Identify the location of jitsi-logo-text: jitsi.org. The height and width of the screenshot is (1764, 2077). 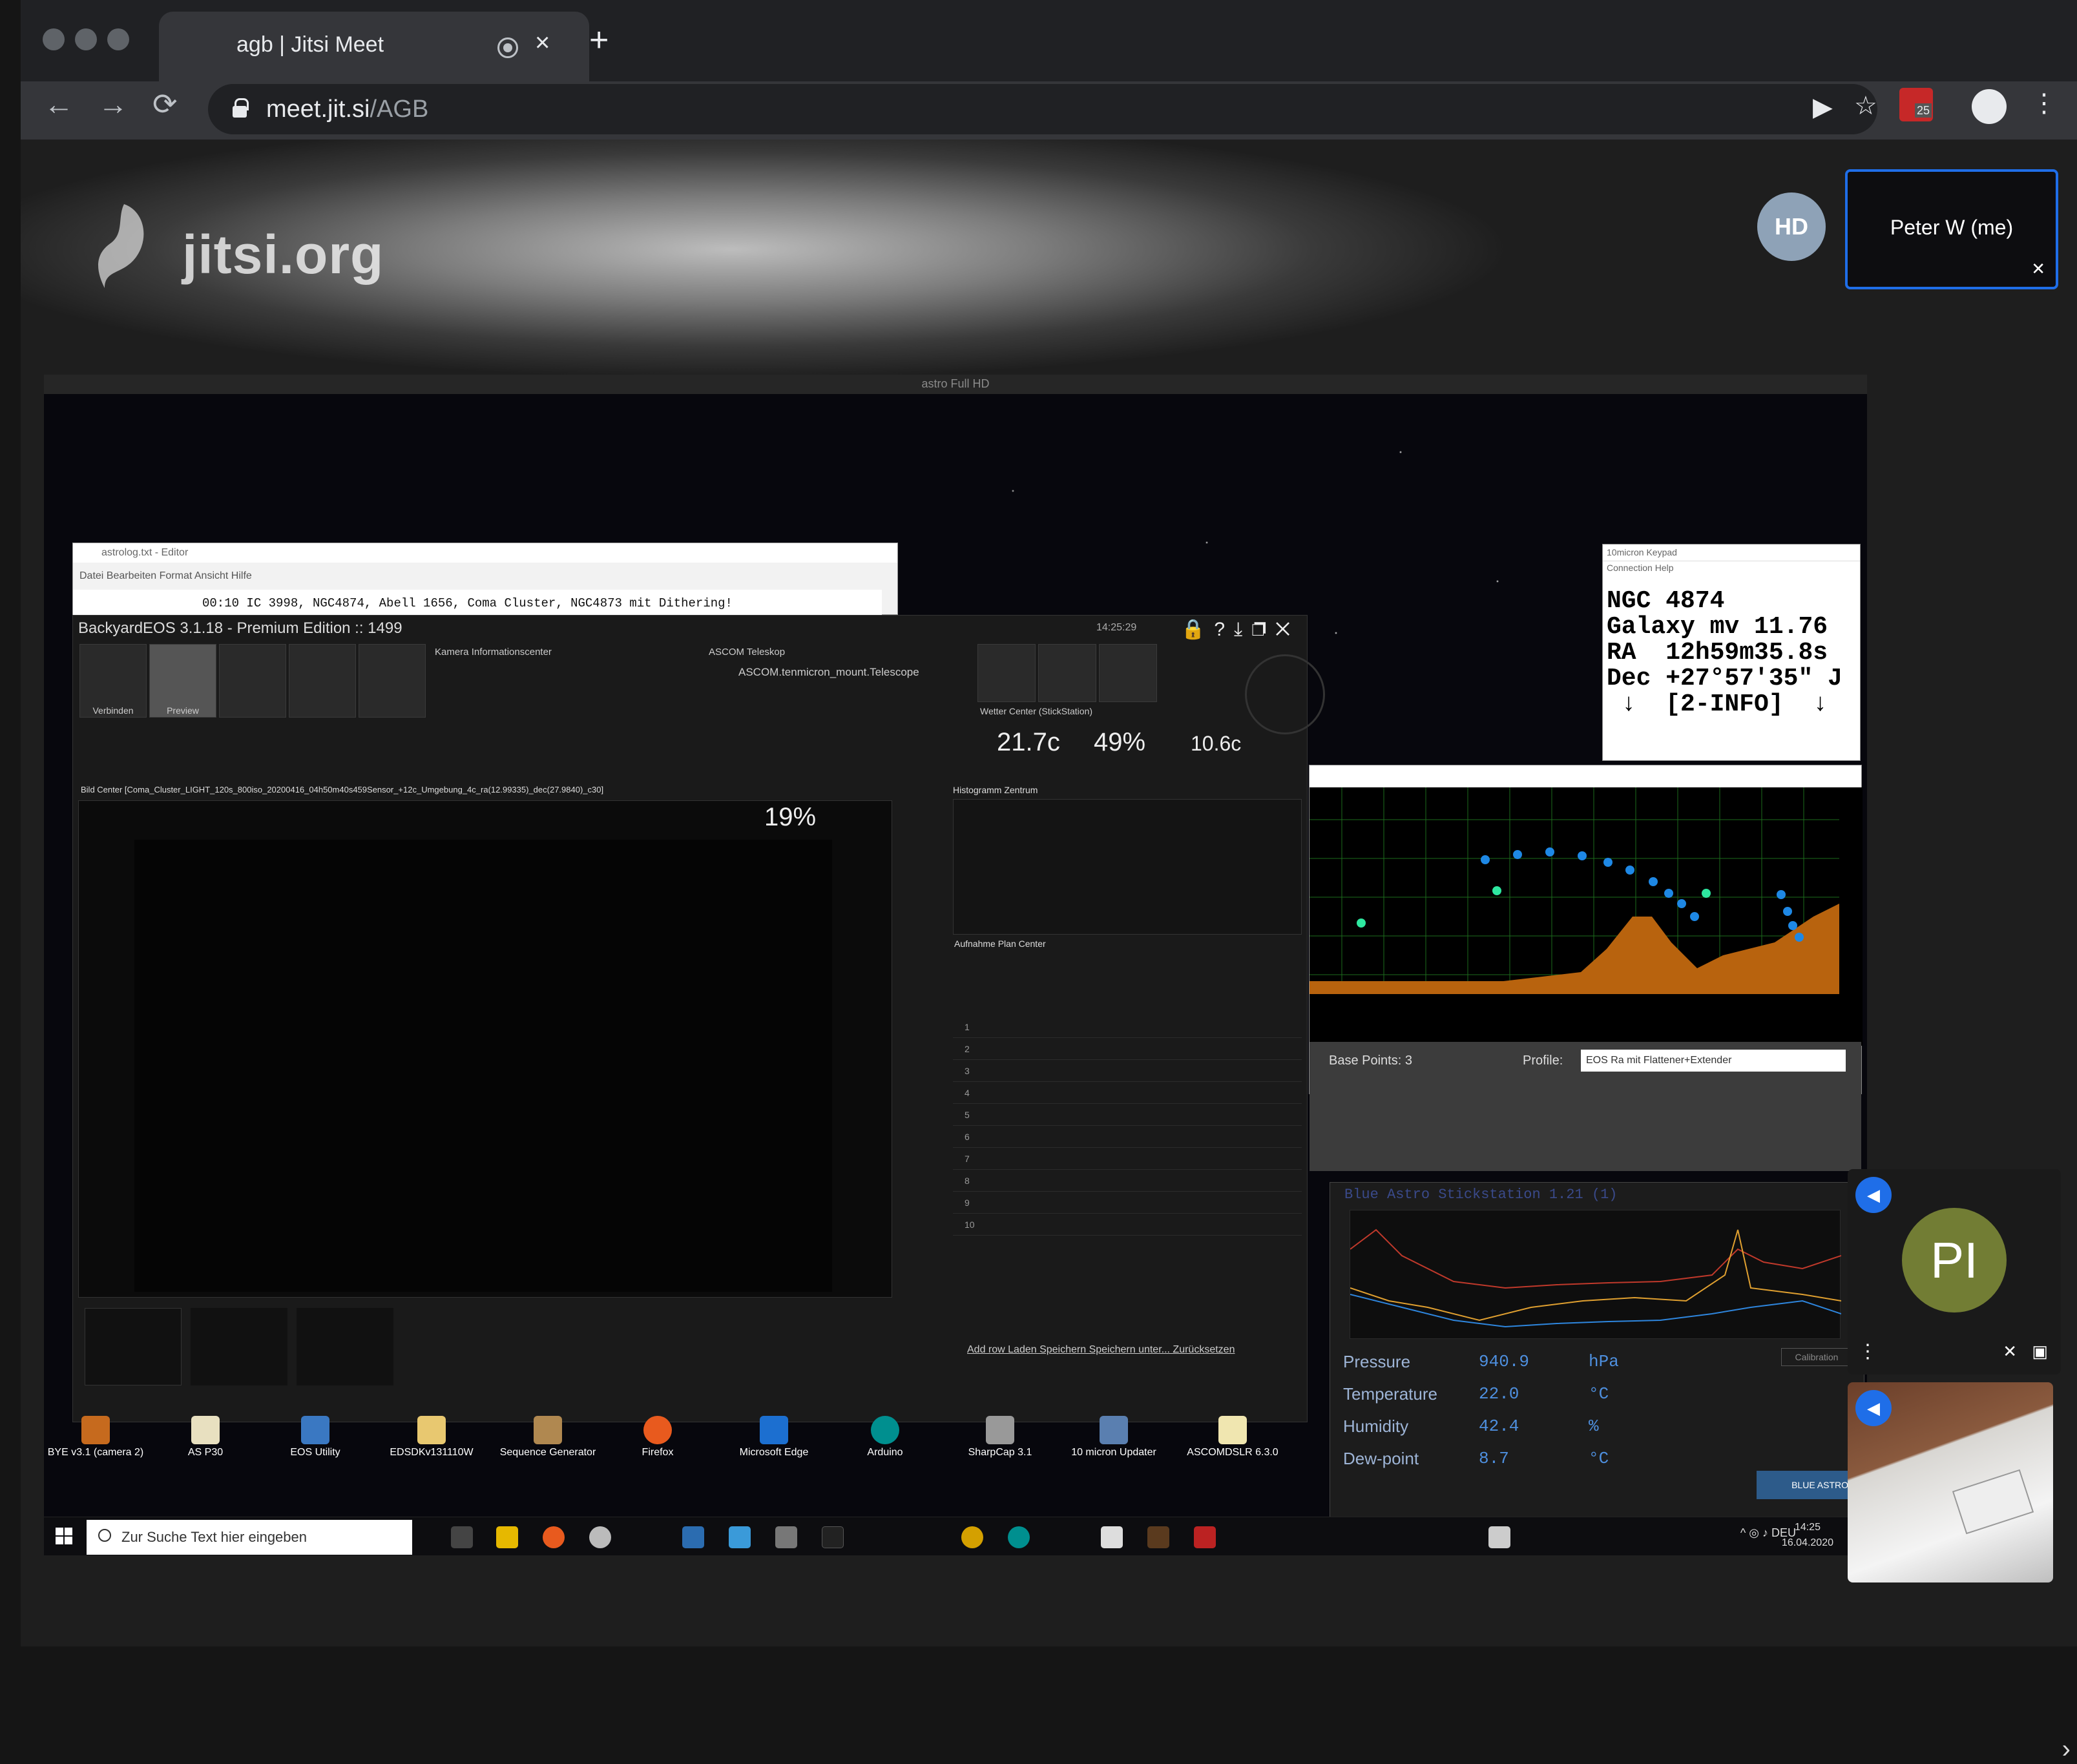
(283, 254).